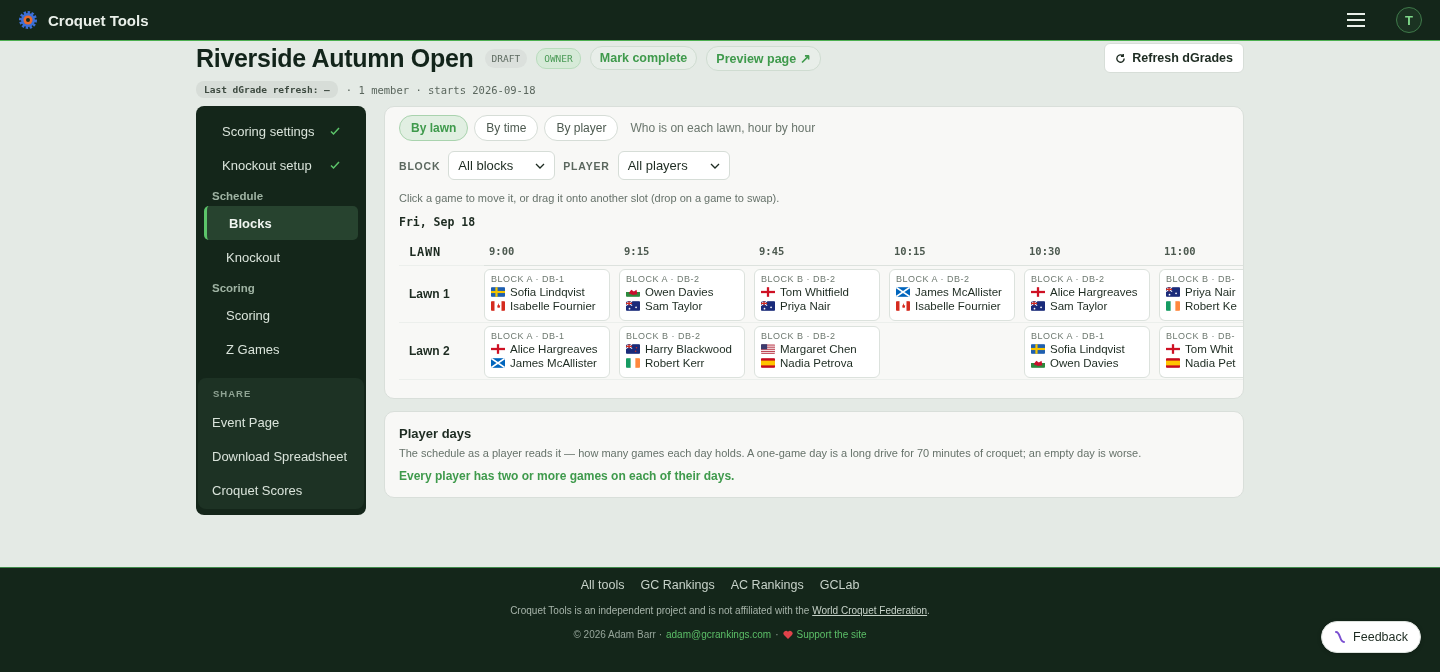 The width and height of the screenshot is (1440, 672). I want to click on player-name: Isabelle Fournier, so click(958, 306).